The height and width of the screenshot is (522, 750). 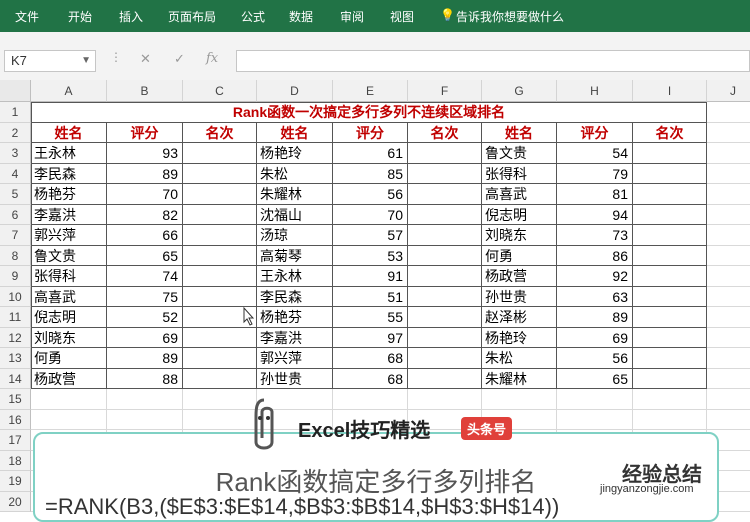 What do you see at coordinates (370, 194) in the screenshot?
I see `score-cell: 56` at bounding box center [370, 194].